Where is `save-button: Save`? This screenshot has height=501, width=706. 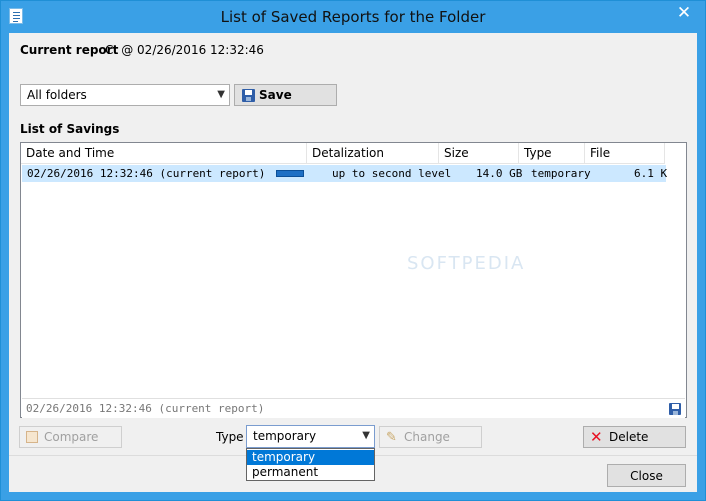 save-button: Save is located at coordinates (285, 95).